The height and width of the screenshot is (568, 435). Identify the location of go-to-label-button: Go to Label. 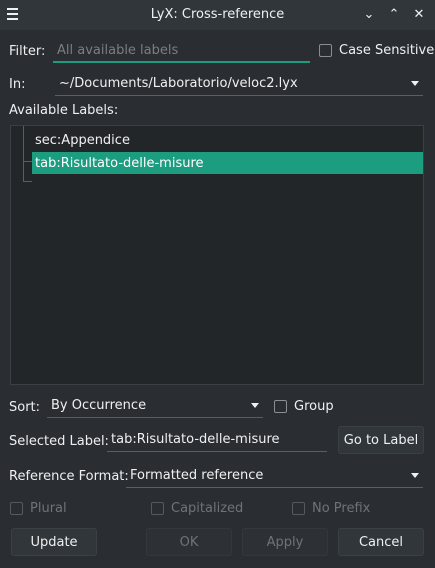
(381, 440).